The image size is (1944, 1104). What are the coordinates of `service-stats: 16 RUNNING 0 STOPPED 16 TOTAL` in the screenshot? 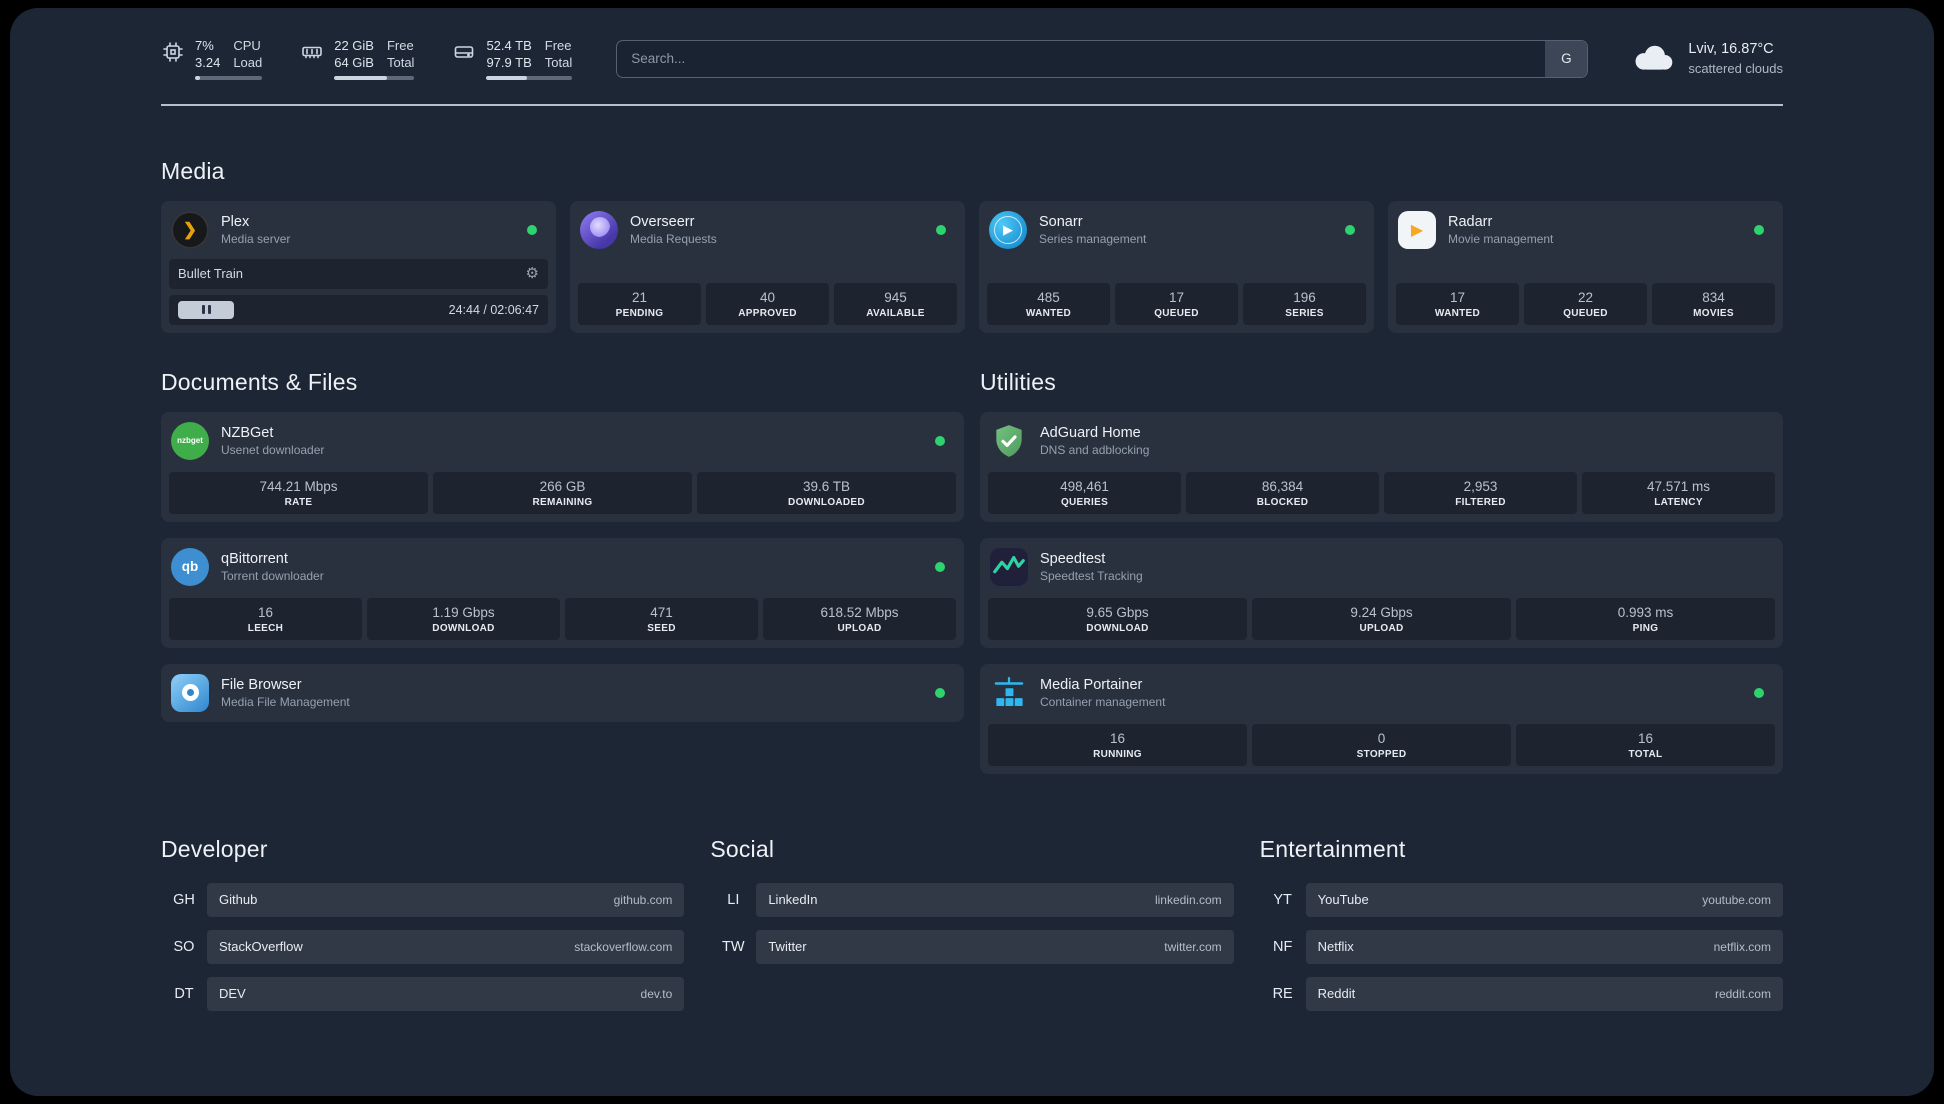 It's located at (1381, 744).